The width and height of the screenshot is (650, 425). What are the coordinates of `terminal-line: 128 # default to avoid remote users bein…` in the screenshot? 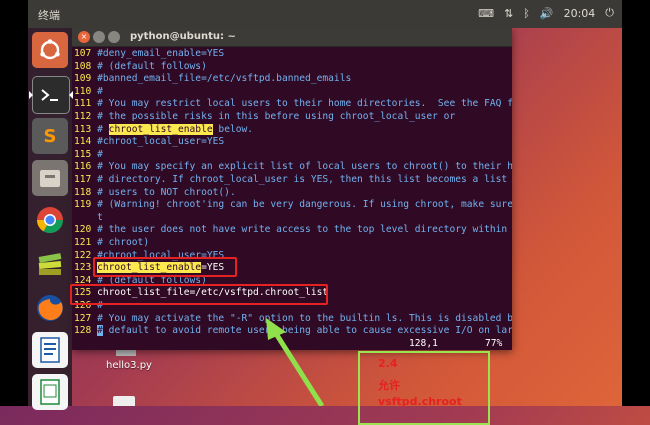 It's located at (293, 331).